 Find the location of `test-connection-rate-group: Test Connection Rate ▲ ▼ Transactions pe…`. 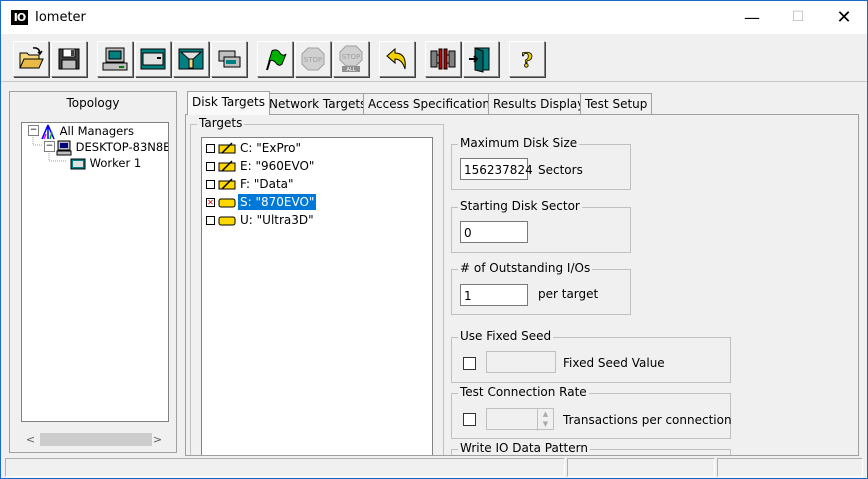

test-connection-rate-group: Test Connection Rate ▲ ▼ Transactions pe… is located at coordinates (591, 412).